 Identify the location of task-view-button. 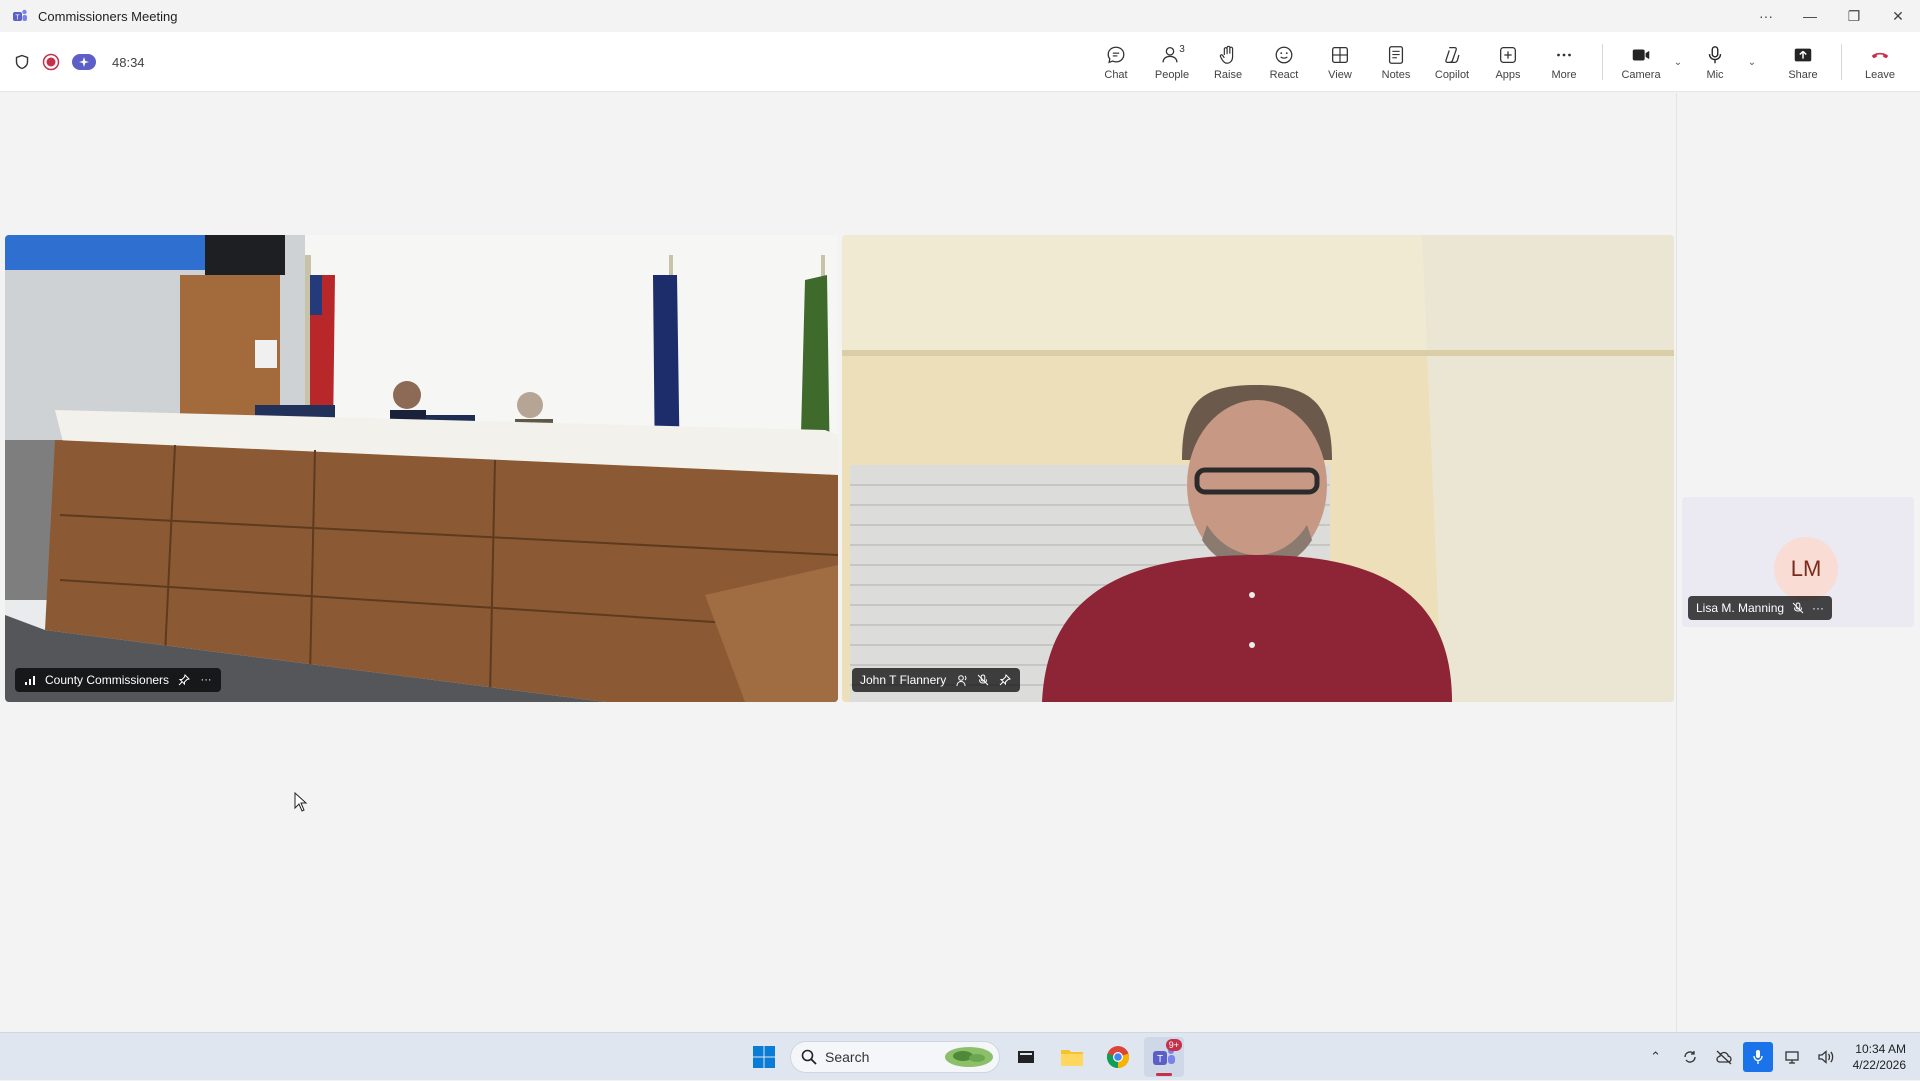
(1026, 1057).